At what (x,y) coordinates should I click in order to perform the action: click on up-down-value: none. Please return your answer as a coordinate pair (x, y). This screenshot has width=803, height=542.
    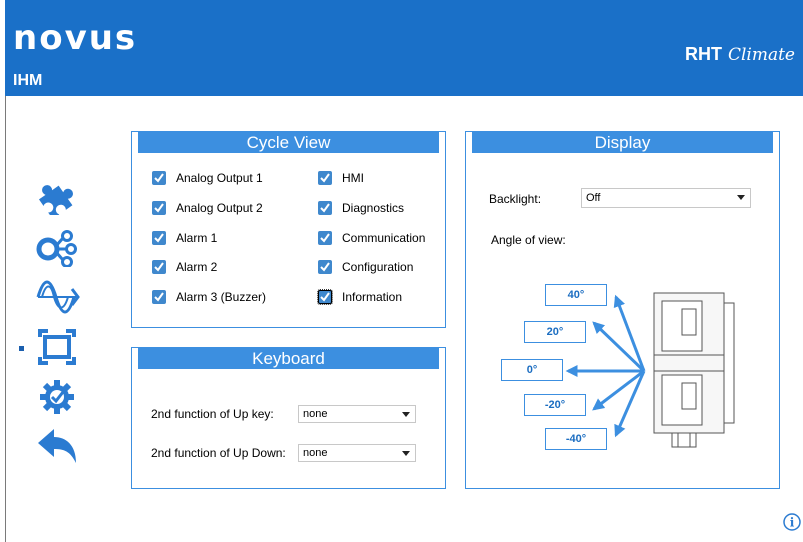
    Looking at the image, I should click on (315, 453).